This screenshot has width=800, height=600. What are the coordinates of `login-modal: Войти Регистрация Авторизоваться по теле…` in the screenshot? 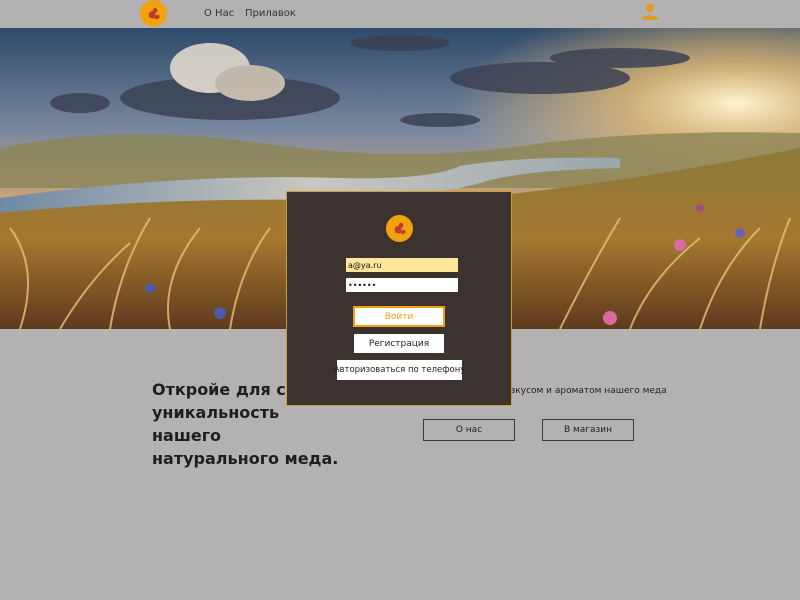 It's located at (399, 298).